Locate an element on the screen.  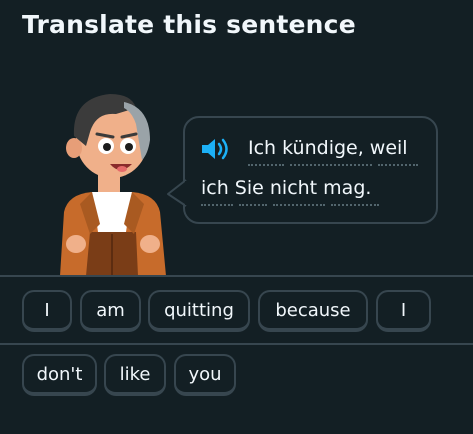
word-chip-like: like is located at coordinates (135, 375).